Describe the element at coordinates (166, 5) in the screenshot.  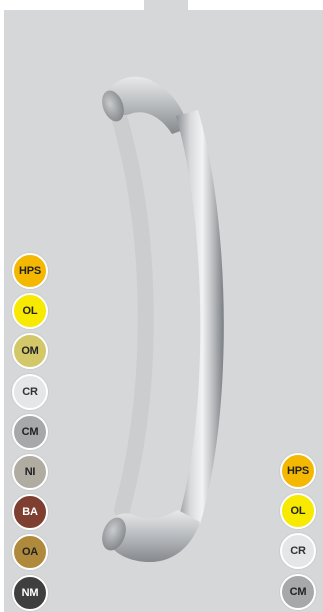
I see `panel-top-tab` at that location.